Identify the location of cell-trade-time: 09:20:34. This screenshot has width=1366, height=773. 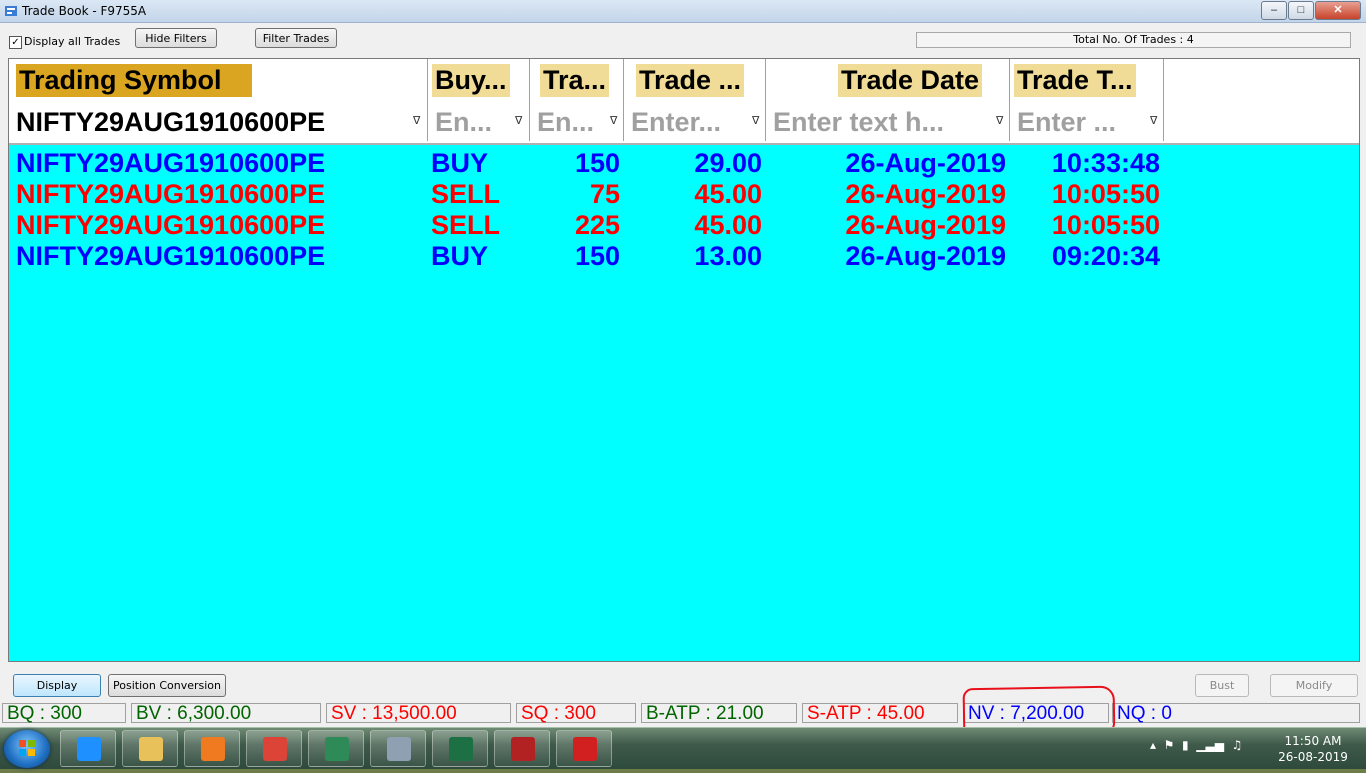
(1105, 256).